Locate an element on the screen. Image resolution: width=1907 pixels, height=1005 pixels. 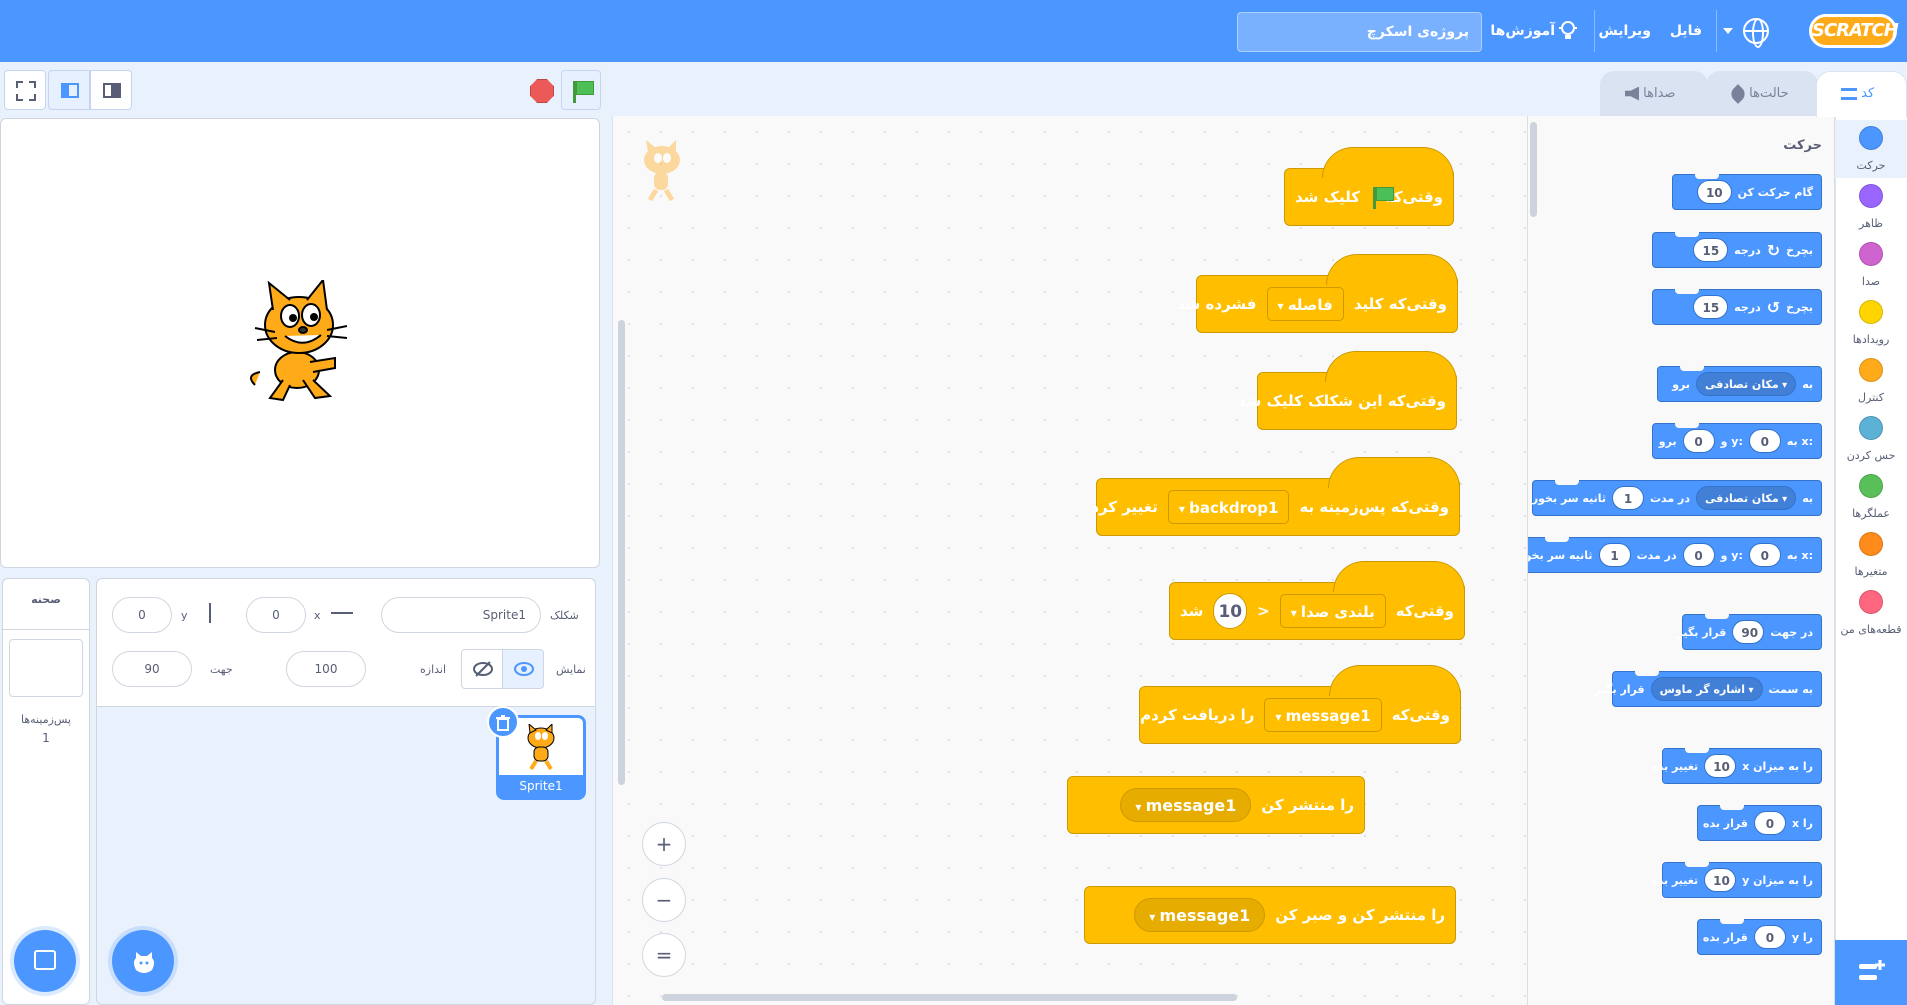
point-in-direction-block: در جهت 90 قرار بگیر is located at coordinates (1749, 632).